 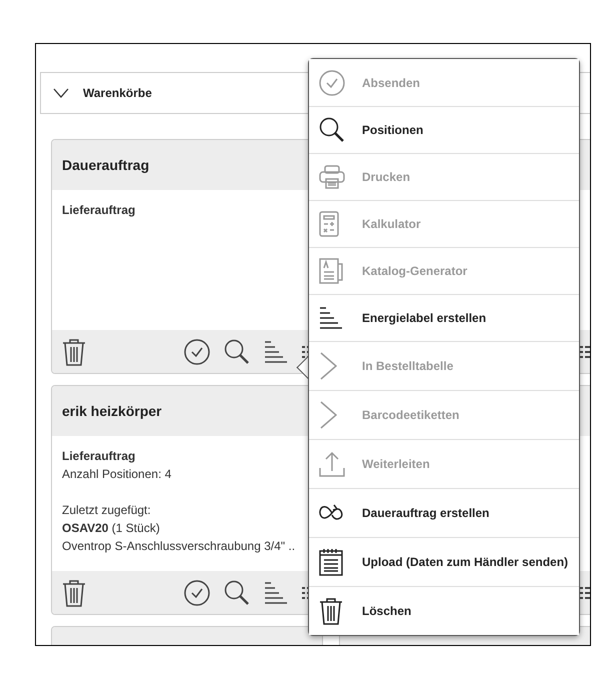 What do you see at coordinates (111, 528) in the screenshot?
I see `cart-detail: OSAV20 (1 Stück)` at bounding box center [111, 528].